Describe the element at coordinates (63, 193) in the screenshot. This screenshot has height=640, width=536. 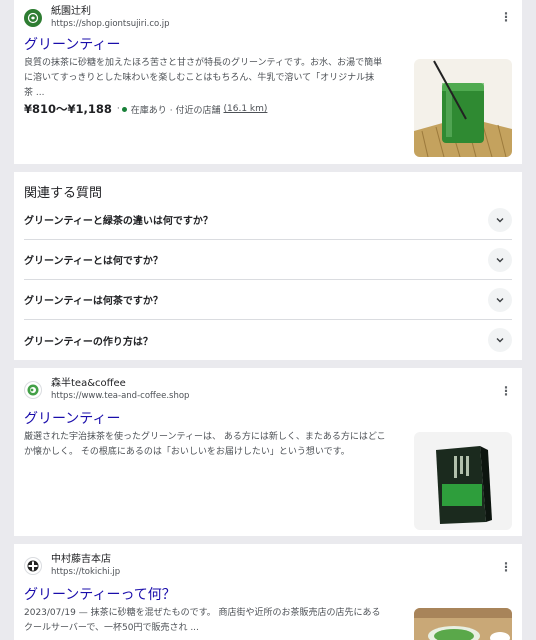
I see `related-questions-heading: 関連する質問` at that location.